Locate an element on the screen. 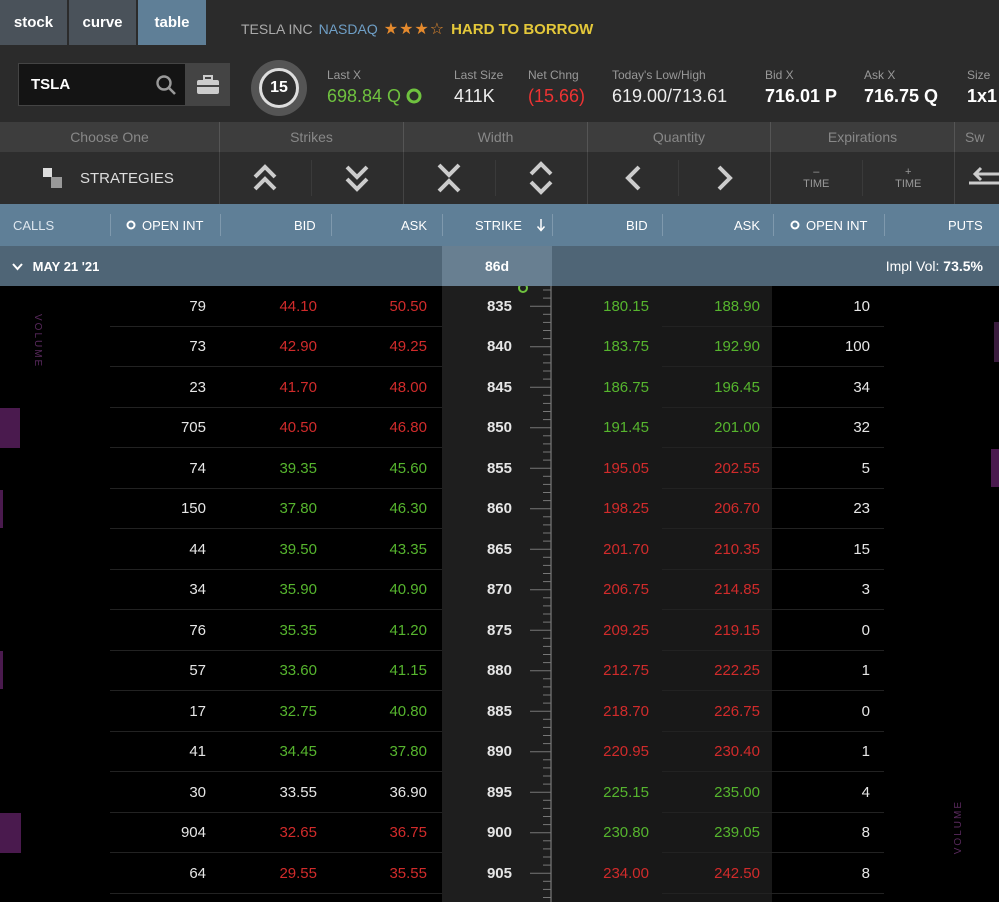 The width and height of the screenshot is (999, 902). exchange-link: NASDAQ is located at coordinates (348, 29).